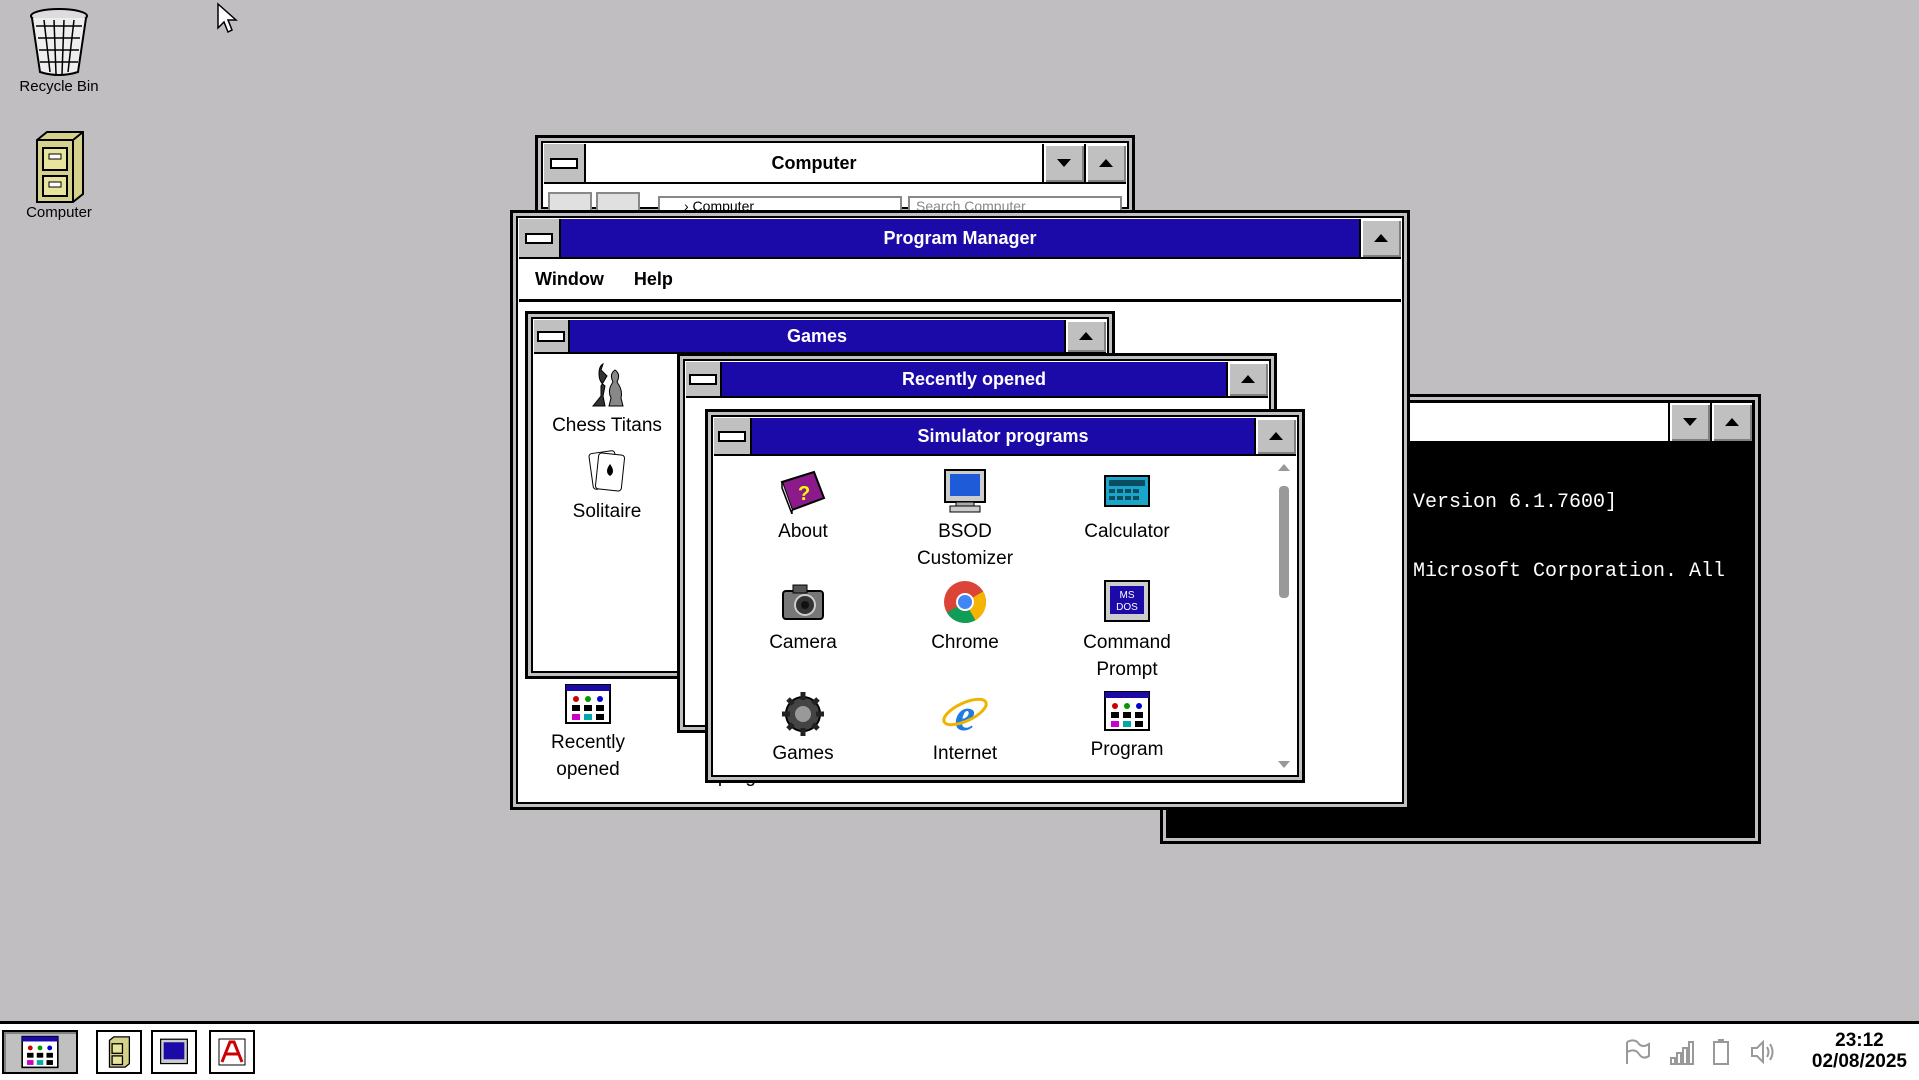 The image size is (1919, 1080). I want to click on program-program: Program, so click(1127, 726).